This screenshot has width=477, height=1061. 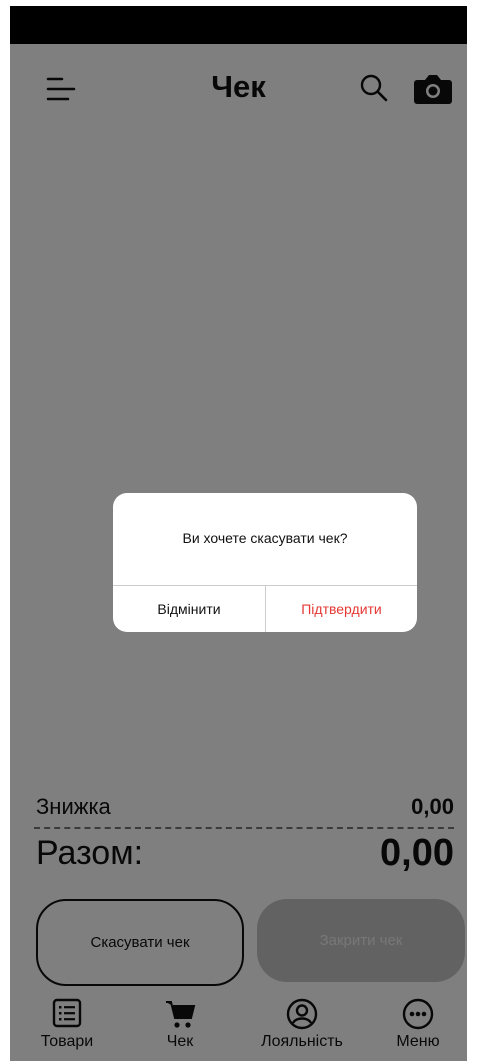 I want to click on dialog-message: Ви хочете скасувати чек?, so click(x=265, y=538).